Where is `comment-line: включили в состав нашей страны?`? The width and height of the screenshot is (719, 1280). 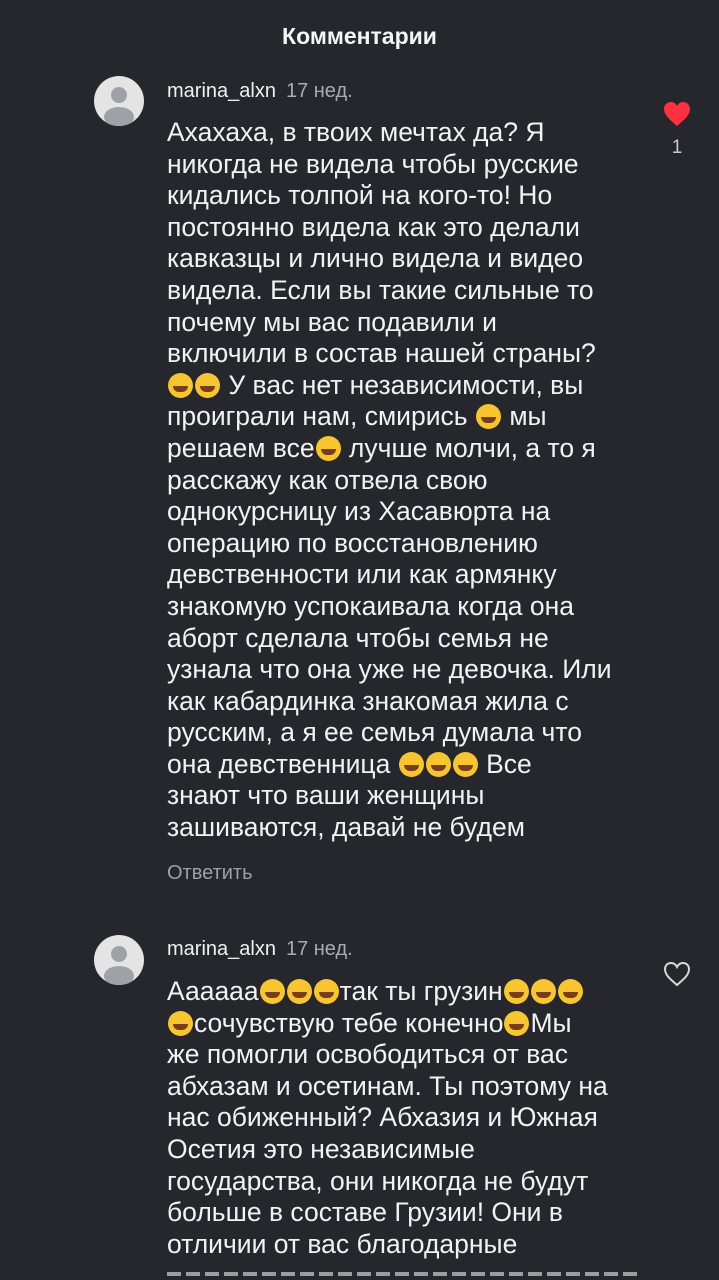
comment-line: включили в состав нашей страны? is located at coordinates (407, 354).